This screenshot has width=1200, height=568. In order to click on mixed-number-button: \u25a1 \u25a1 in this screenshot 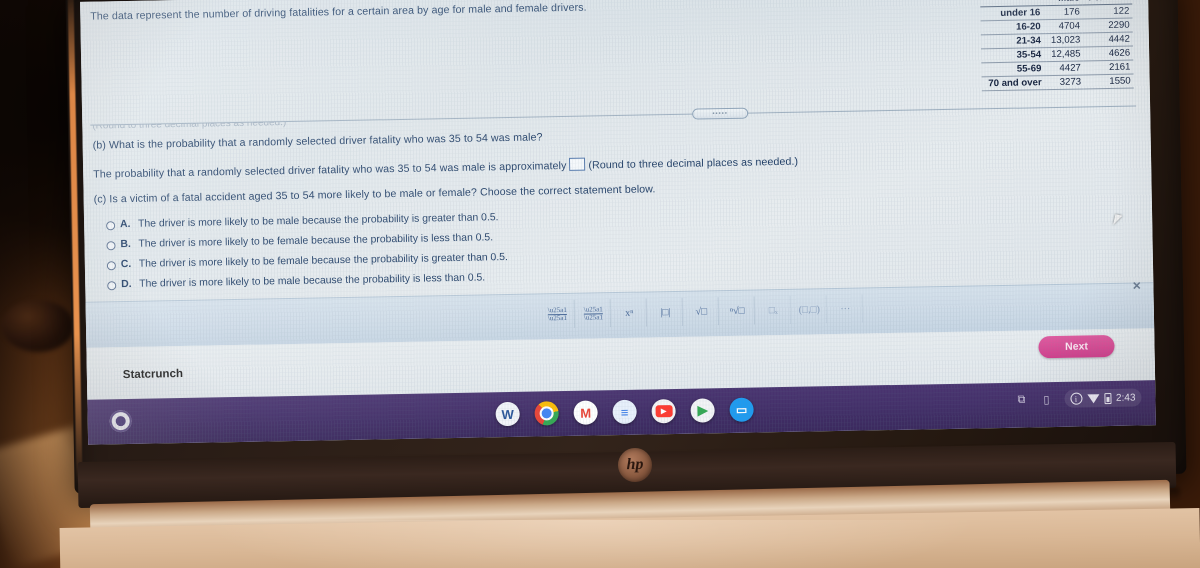, I will do `click(594, 313)`.